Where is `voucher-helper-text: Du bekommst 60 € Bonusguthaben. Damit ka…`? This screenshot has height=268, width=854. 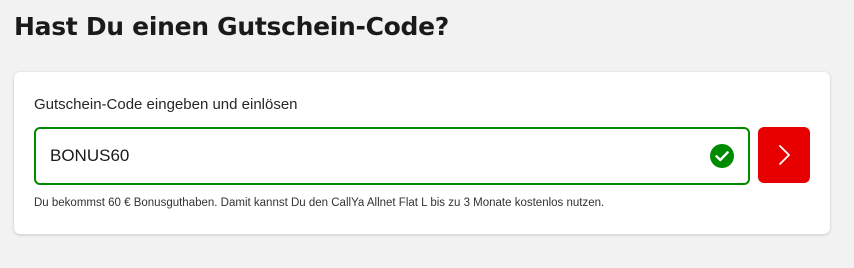 voucher-helper-text: Du bekommst 60 € Bonusguthaben. Damit ka… is located at coordinates (319, 203).